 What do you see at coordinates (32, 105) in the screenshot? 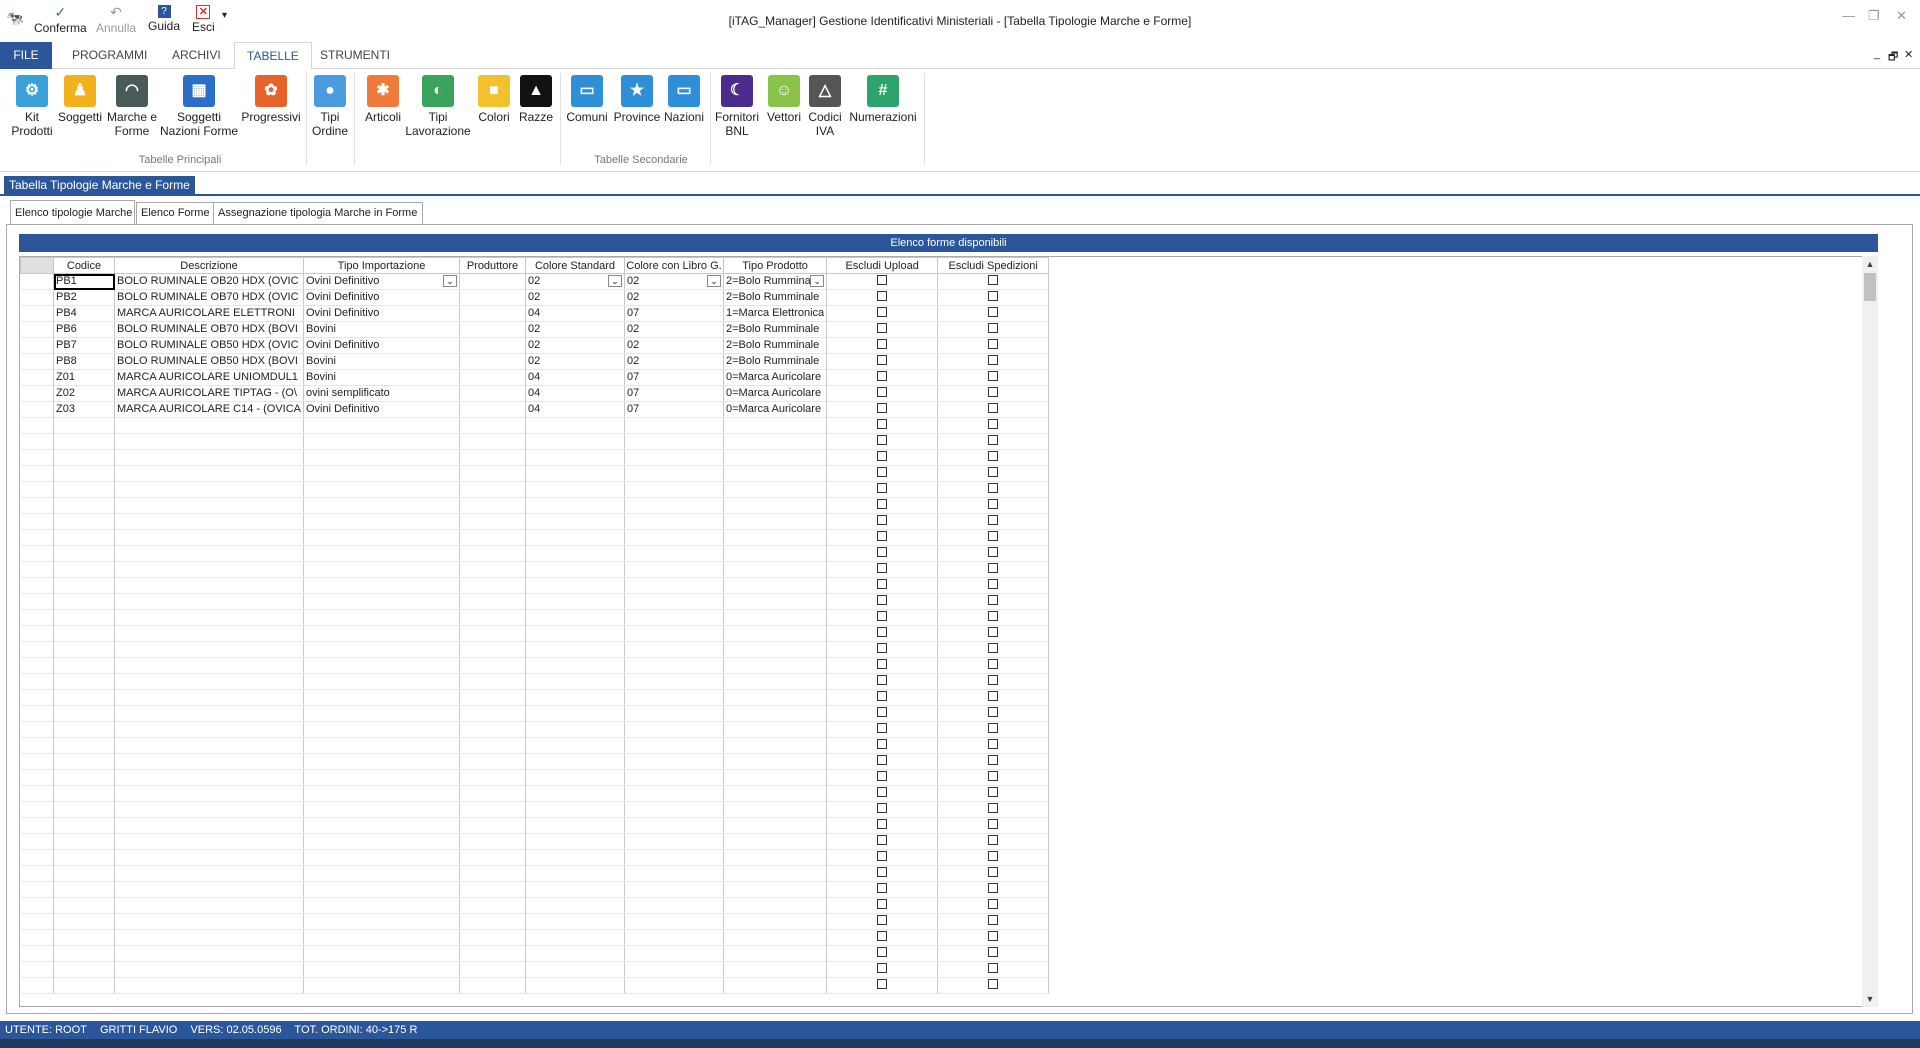
I see `kit-prodotti-button: ⚙ Kit Prodotti` at bounding box center [32, 105].